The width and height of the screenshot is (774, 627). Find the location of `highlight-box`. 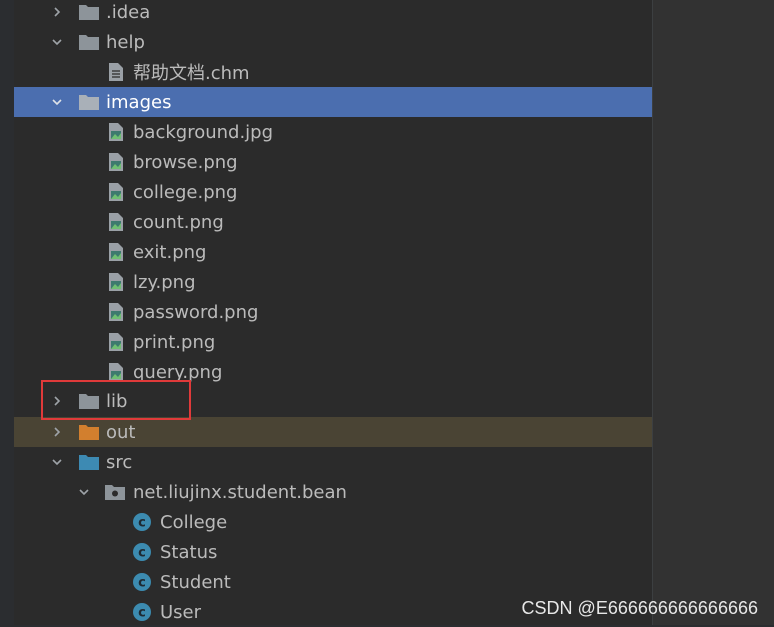

highlight-box is located at coordinates (116, 400).